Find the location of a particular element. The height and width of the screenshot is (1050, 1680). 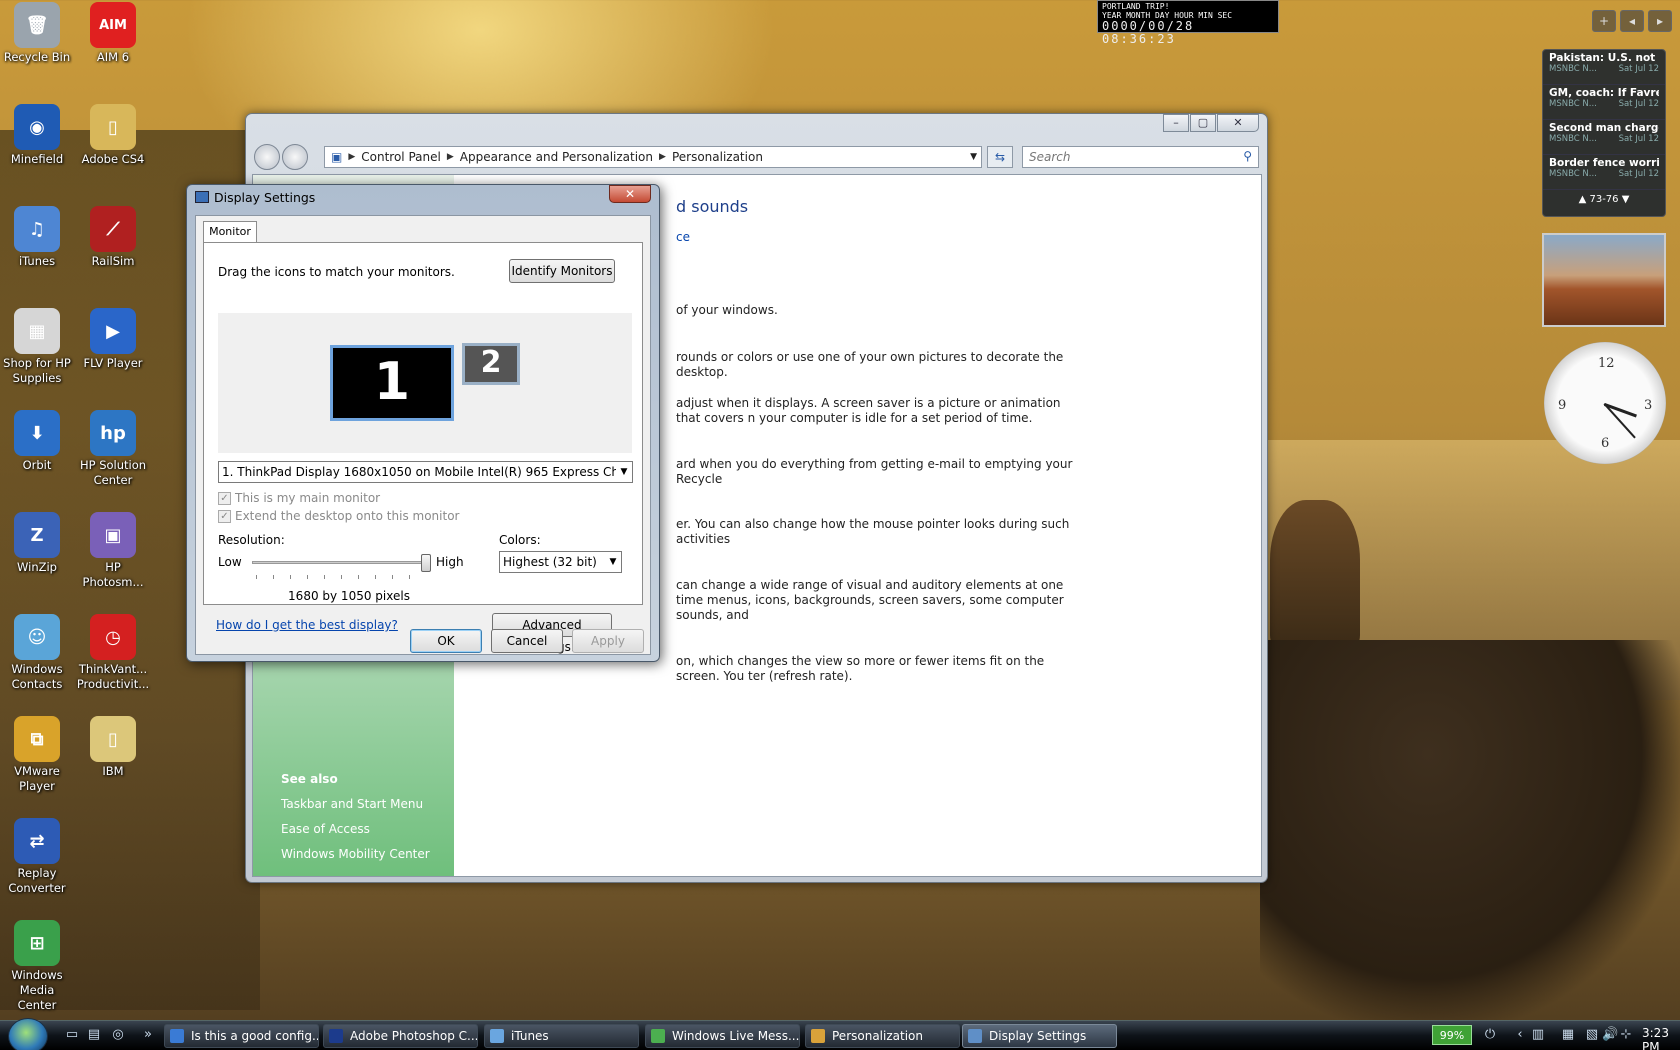

desktop-icon: ▯ IBM is located at coordinates (113, 747).